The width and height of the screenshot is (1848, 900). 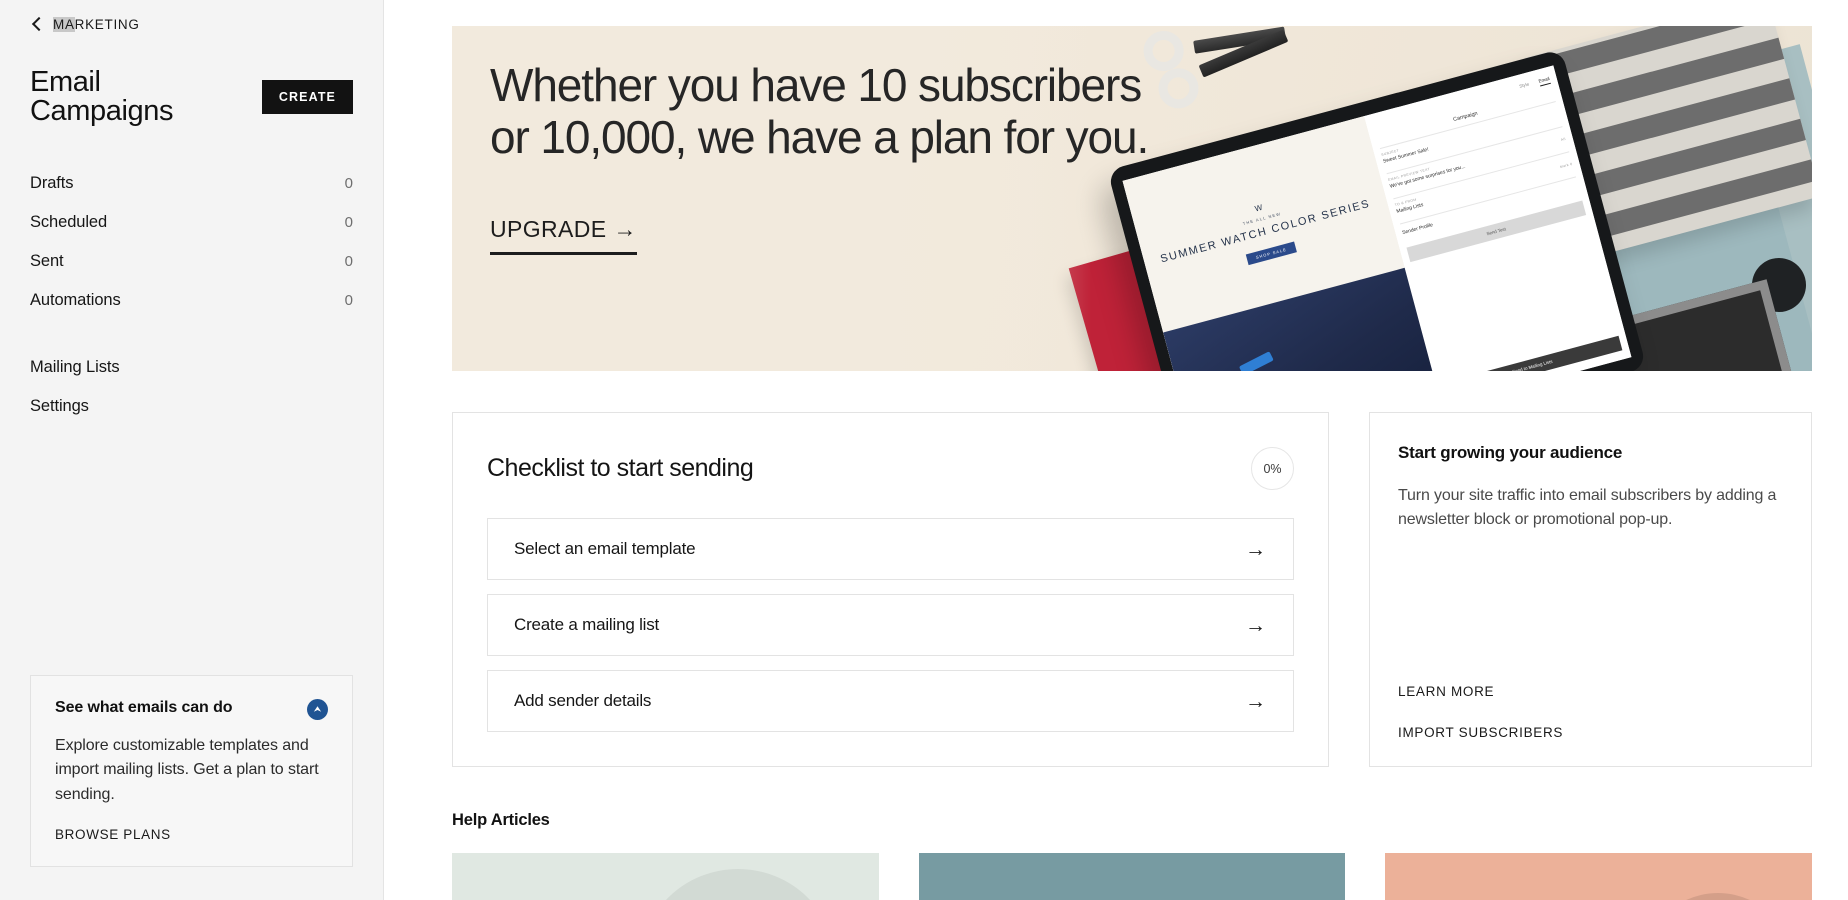 I want to click on sidebar-item-automations: Automations 0, so click(x=191, y=300).